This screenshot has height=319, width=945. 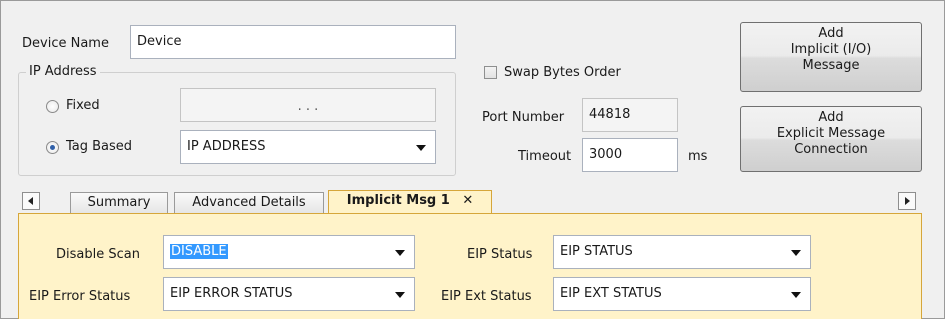 I want to click on arrow-right-icon, so click(x=907, y=201).